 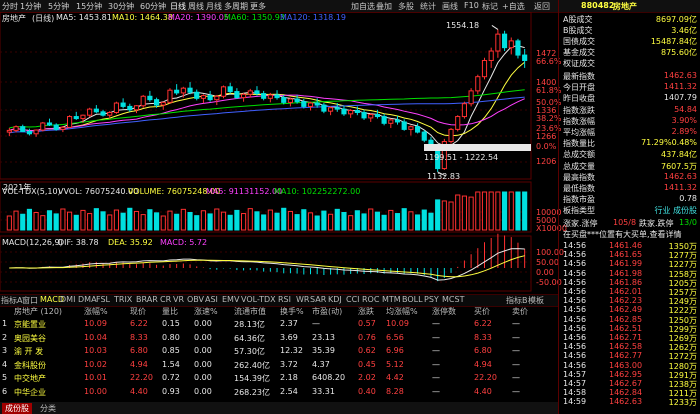 What do you see at coordinates (630, 52) in the screenshot?
I see `summary-row: 基金成交 875.60亿` at bounding box center [630, 52].